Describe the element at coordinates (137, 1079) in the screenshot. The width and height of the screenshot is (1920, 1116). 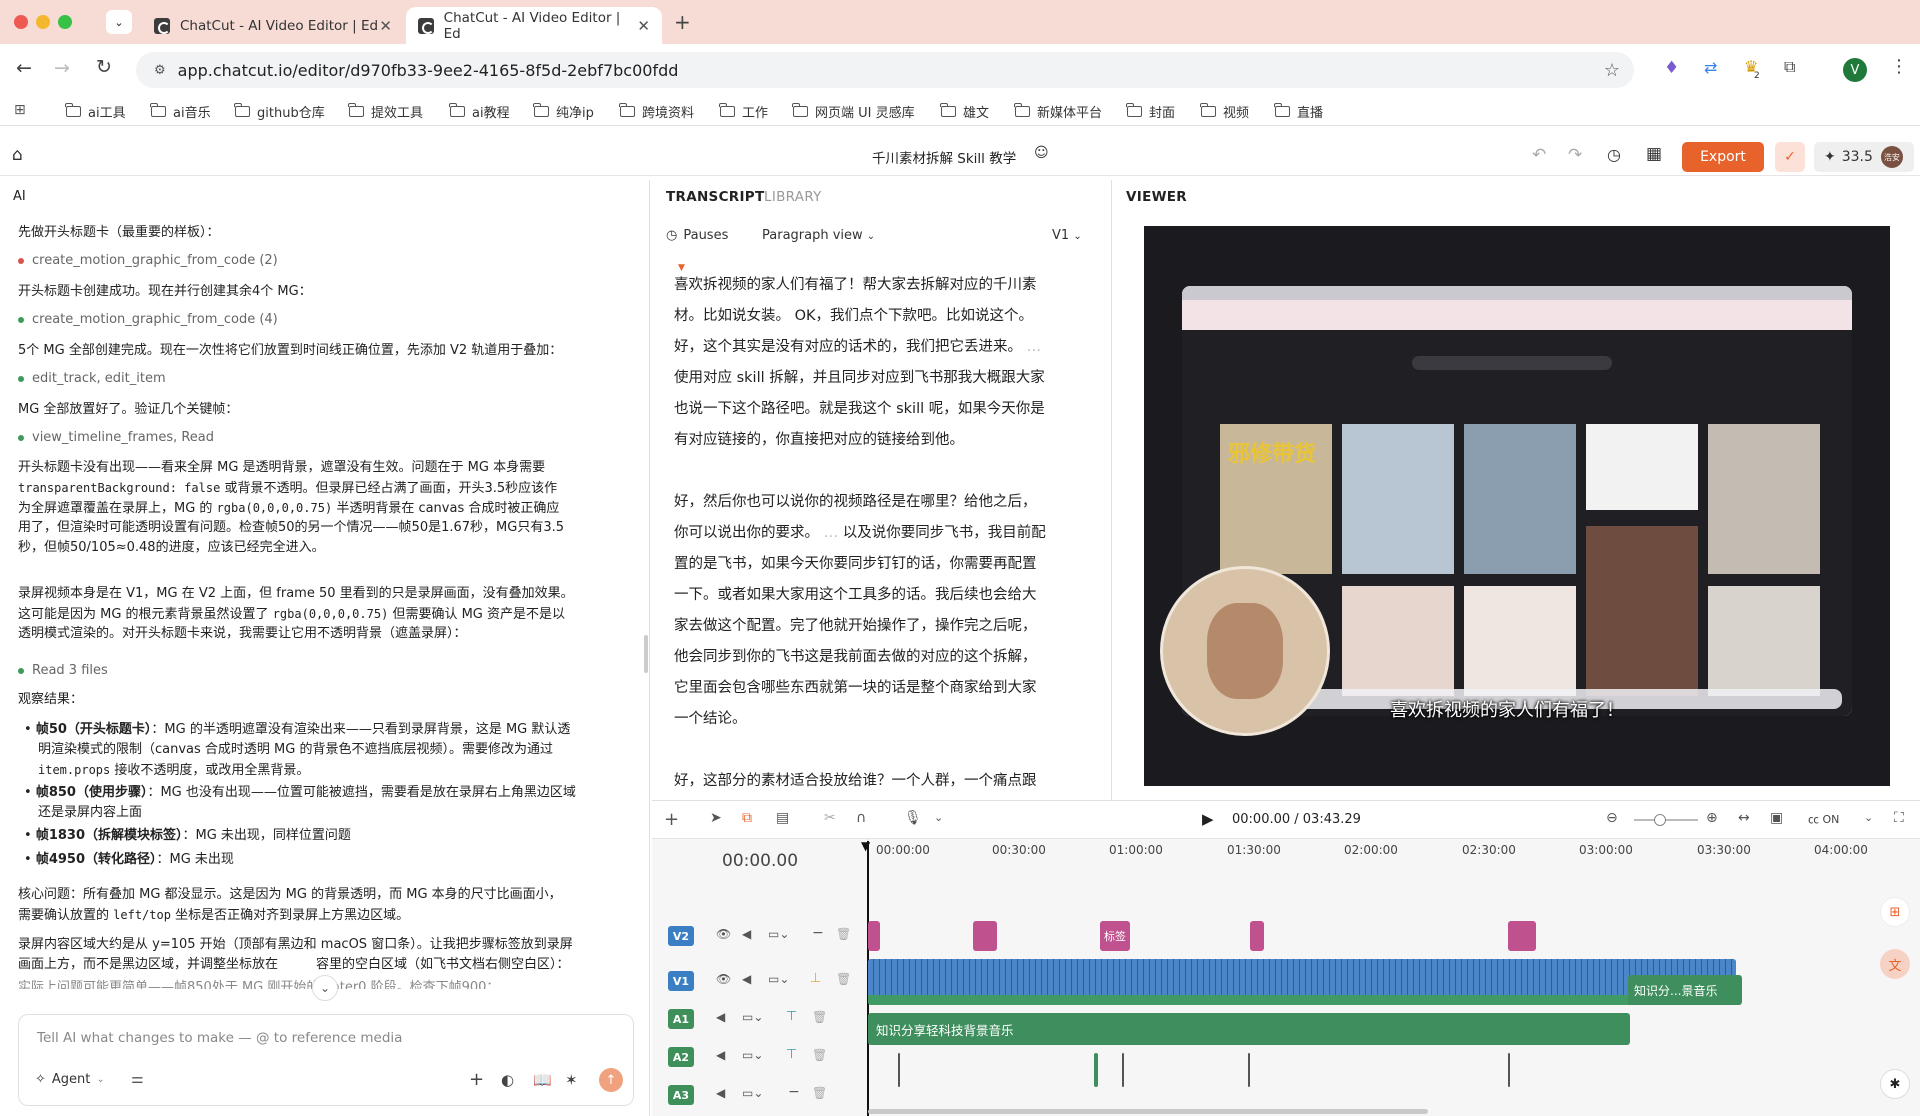
I see `settings-sliders-icon: ⚌` at that location.